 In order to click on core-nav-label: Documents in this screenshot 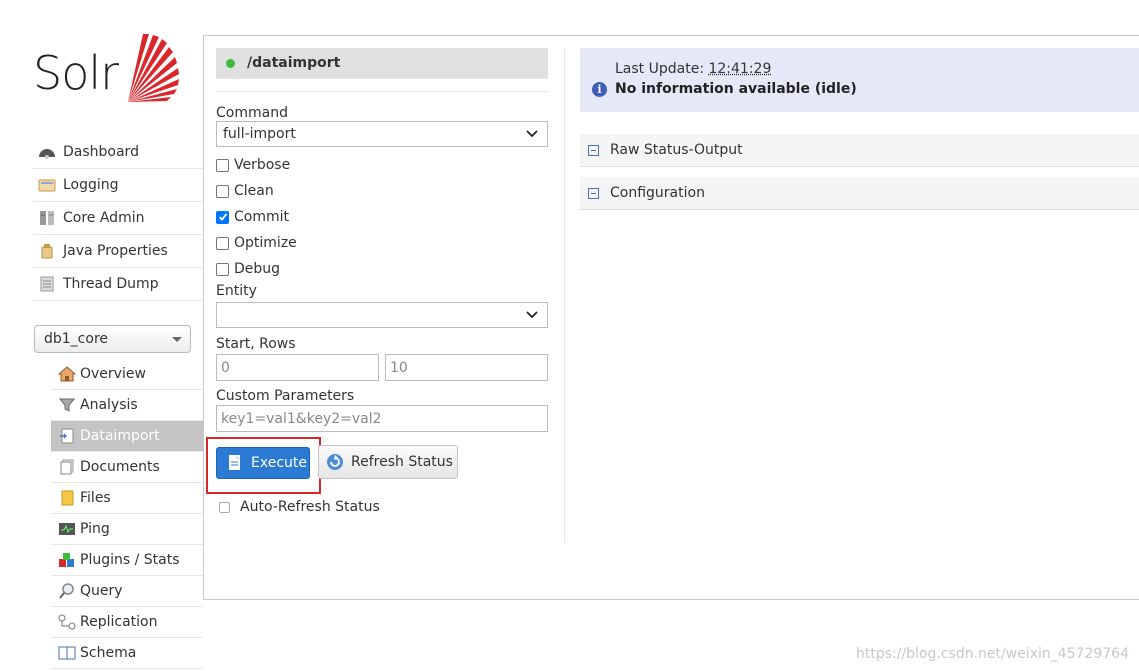, I will do `click(120, 467)`.